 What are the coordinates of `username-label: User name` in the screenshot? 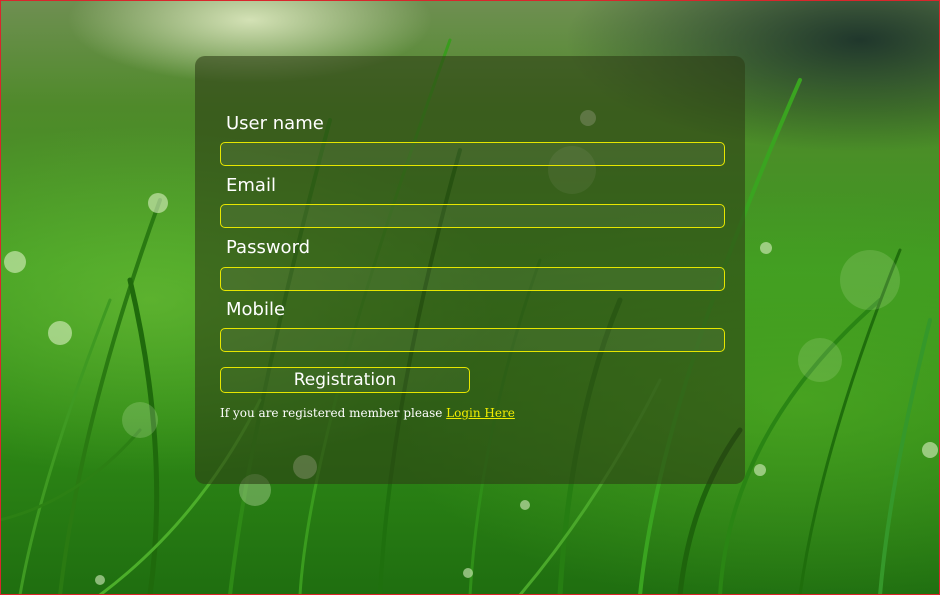 It's located at (275, 123).